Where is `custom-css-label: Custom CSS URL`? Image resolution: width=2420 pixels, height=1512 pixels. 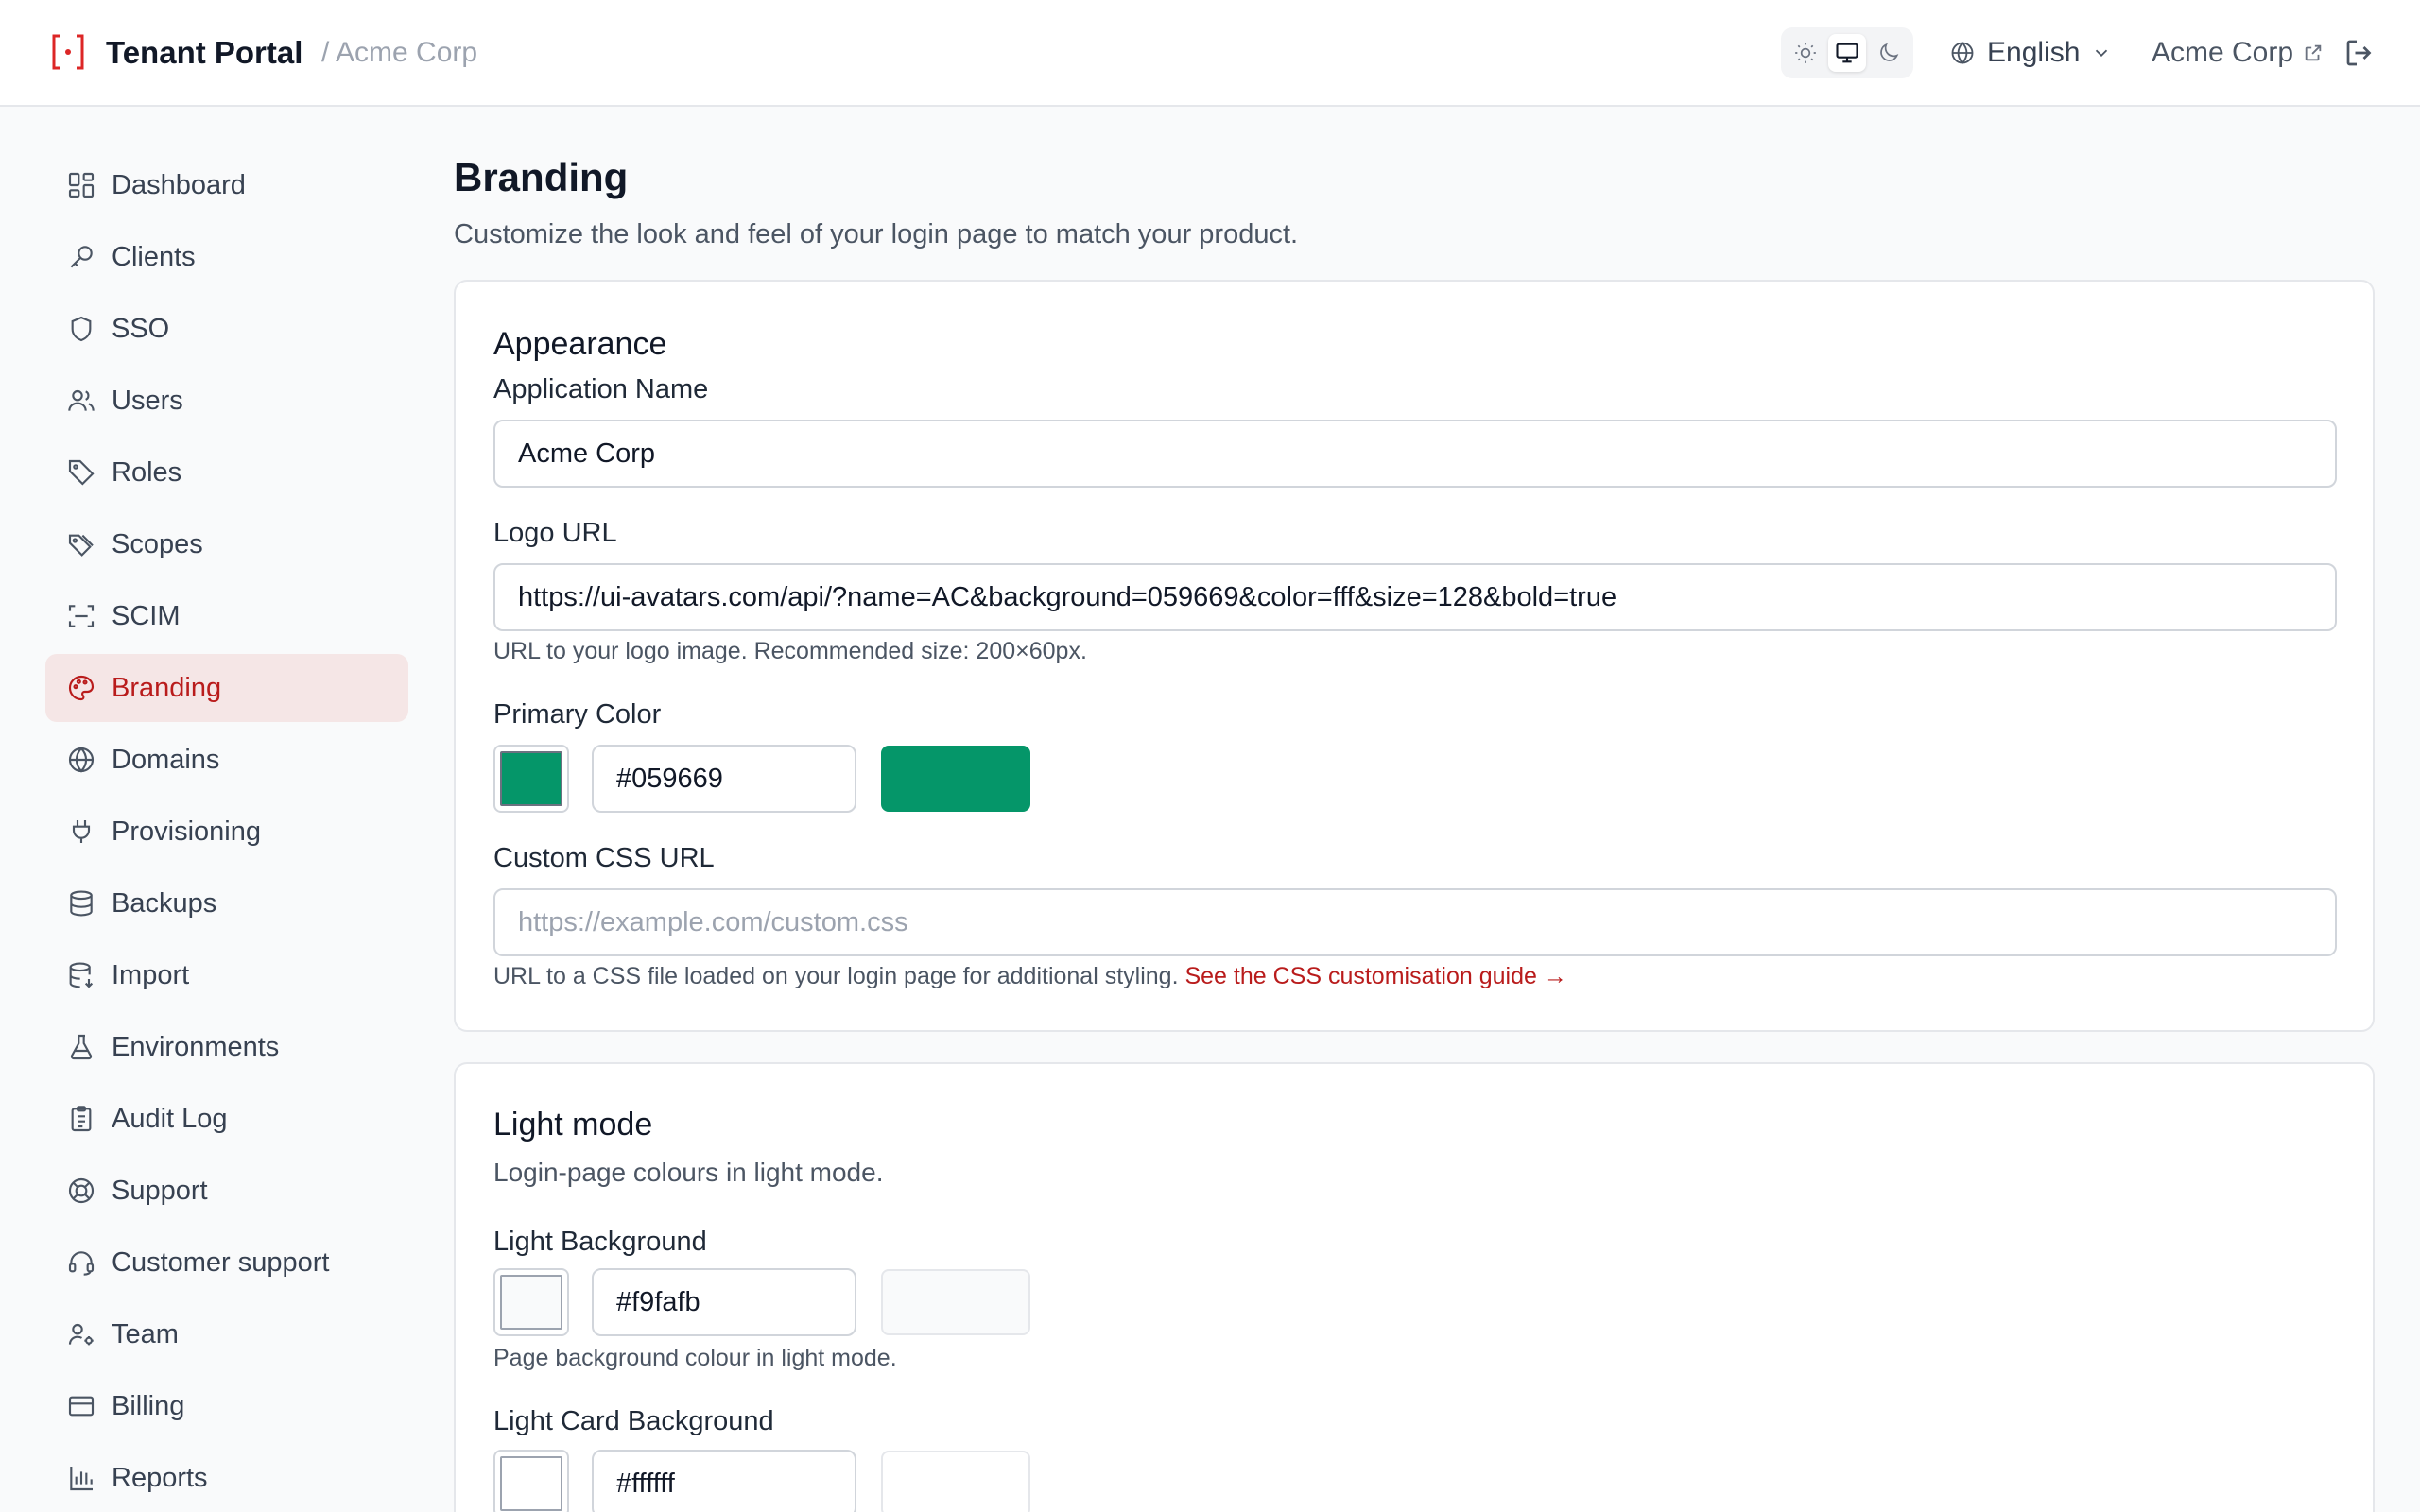
custom-css-label: Custom CSS URL is located at coordinates (604, 858).